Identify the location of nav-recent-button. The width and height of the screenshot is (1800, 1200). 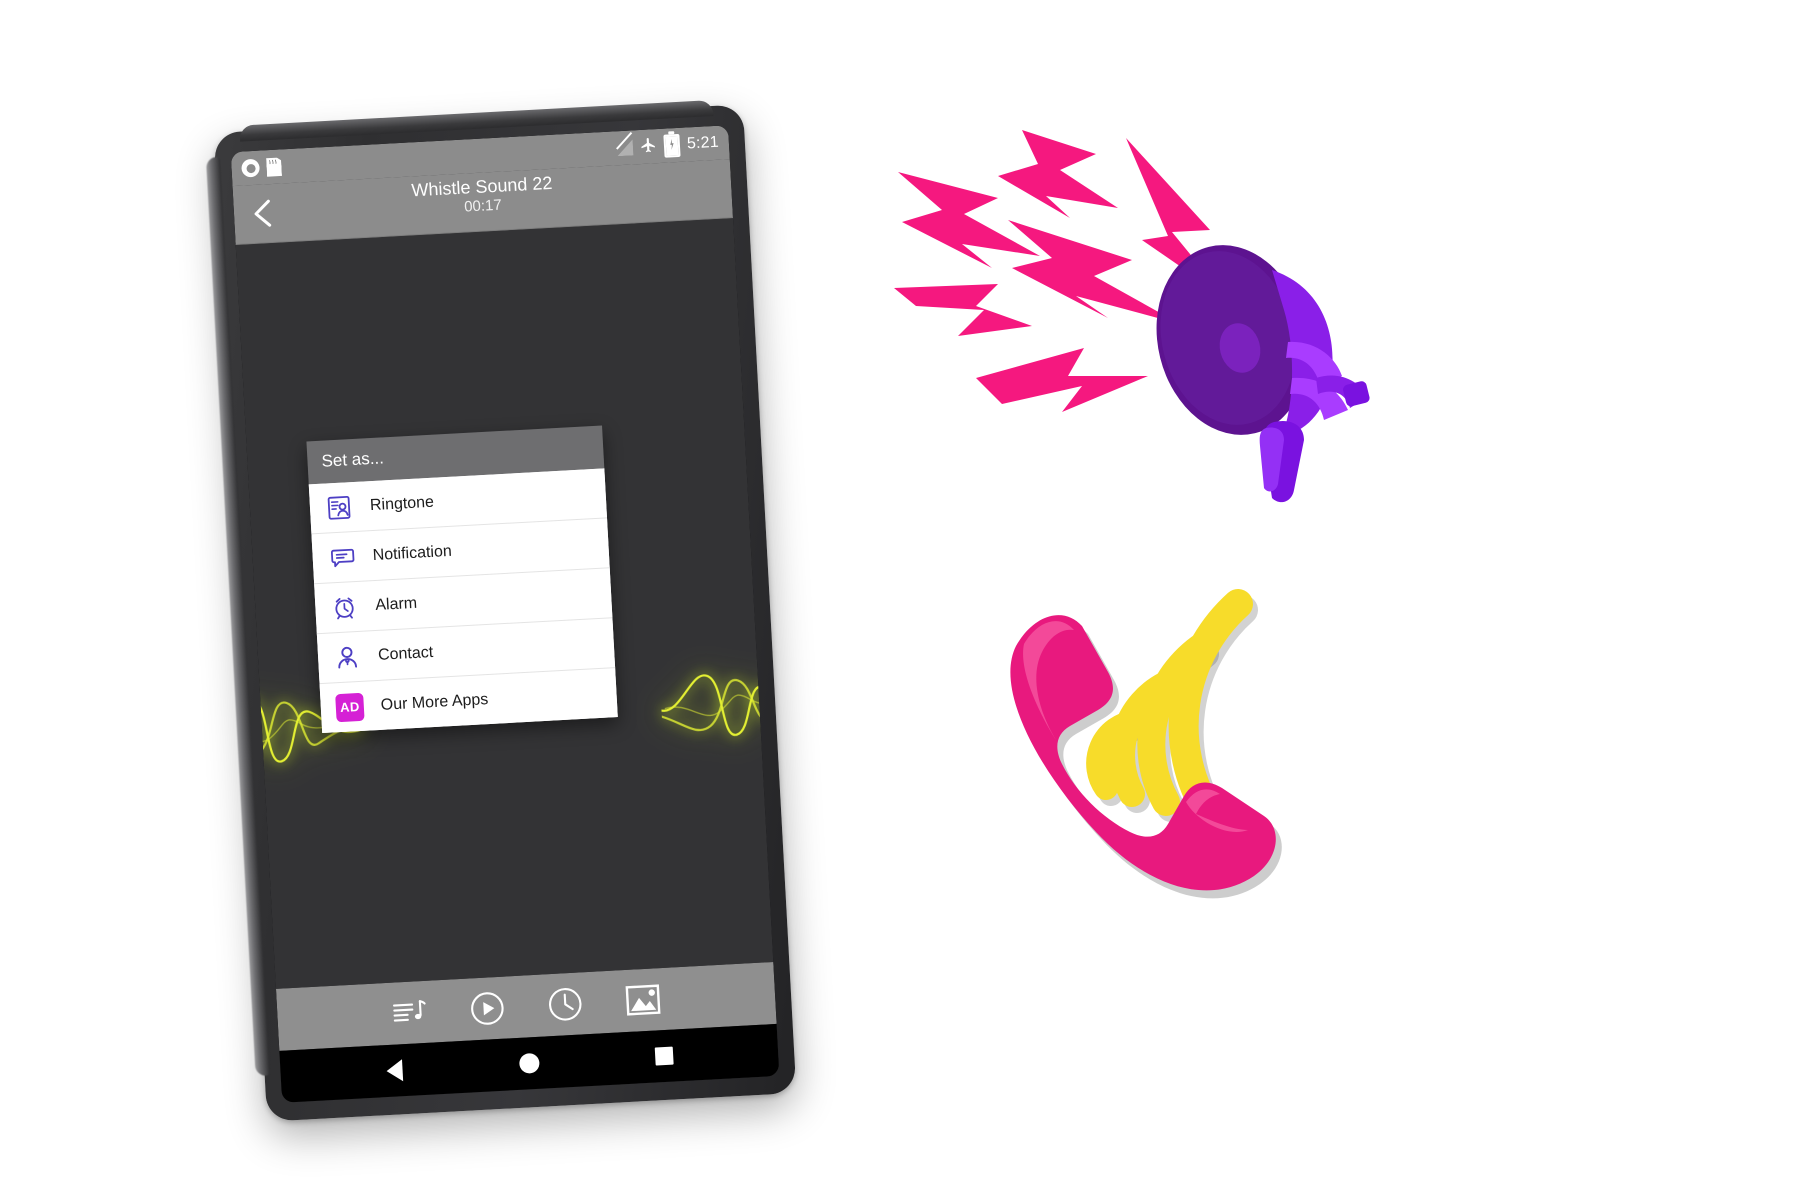
(664, 1056).